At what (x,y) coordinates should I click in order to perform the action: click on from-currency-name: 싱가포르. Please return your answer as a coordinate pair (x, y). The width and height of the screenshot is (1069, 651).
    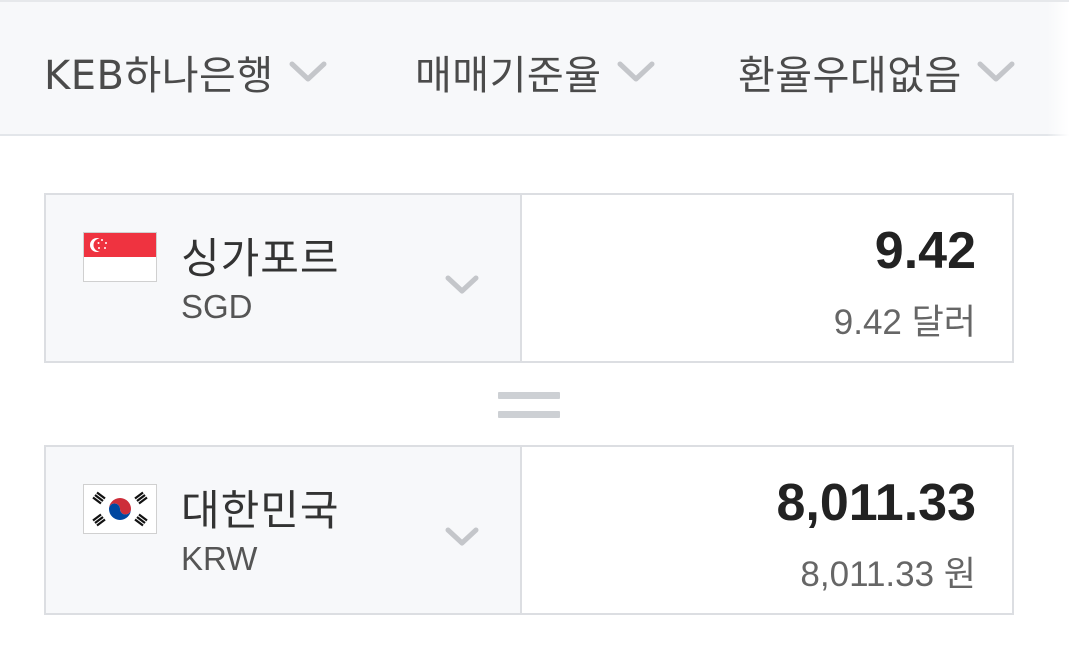
    Looking at the image, I should click on (260, 258).